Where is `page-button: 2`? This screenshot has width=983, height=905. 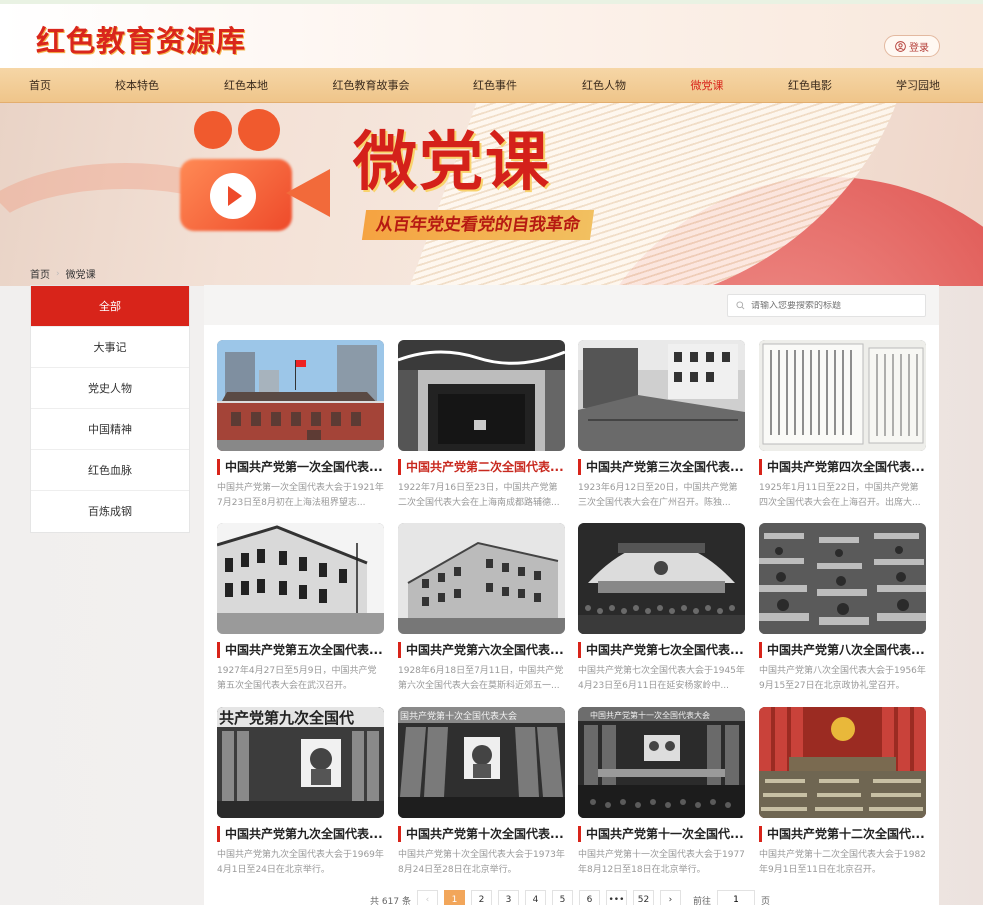
page-button: 2 is located at coordinates (481, 897).